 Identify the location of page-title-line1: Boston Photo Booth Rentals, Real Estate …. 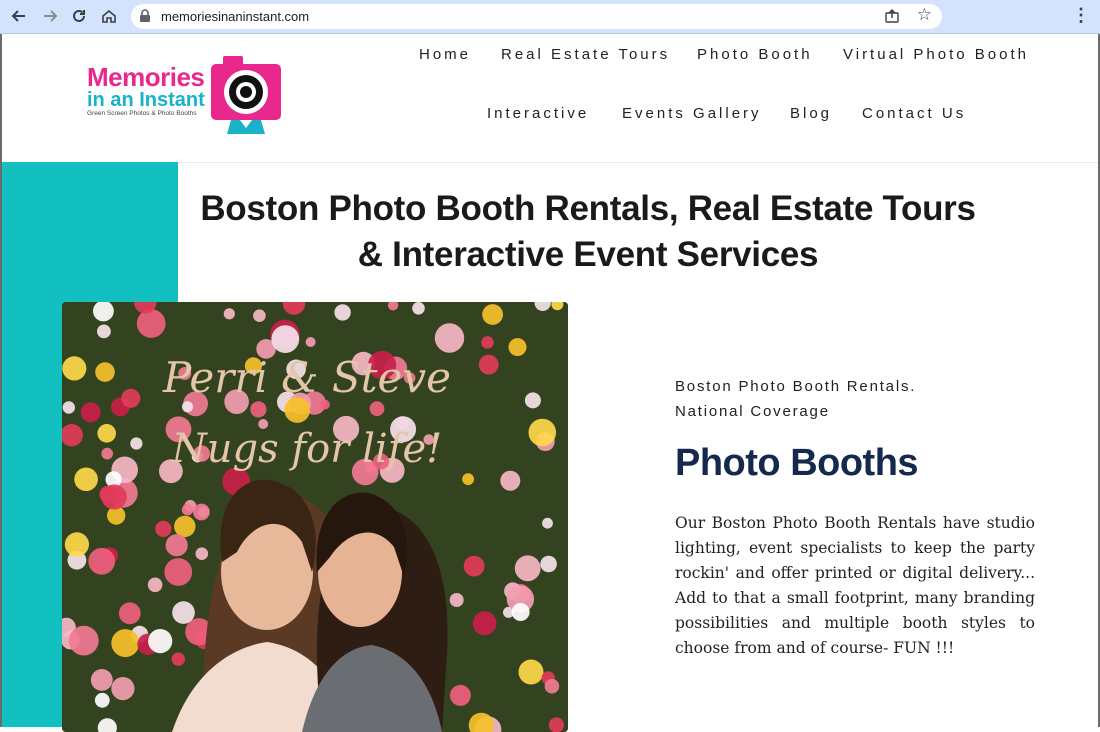
(588, 208).